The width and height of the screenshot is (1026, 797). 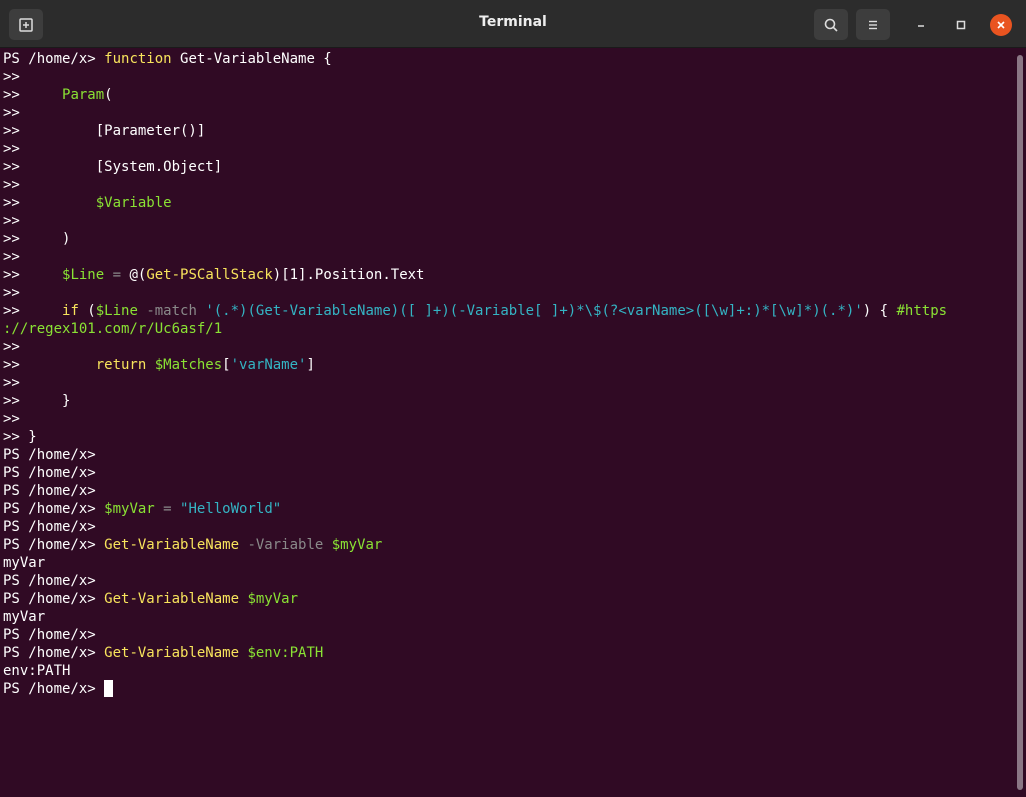 What do you see at coordinates (171, 311) in the screenshot?
I see `terminal-text-segment: -match` at bounding box center [171, 311].